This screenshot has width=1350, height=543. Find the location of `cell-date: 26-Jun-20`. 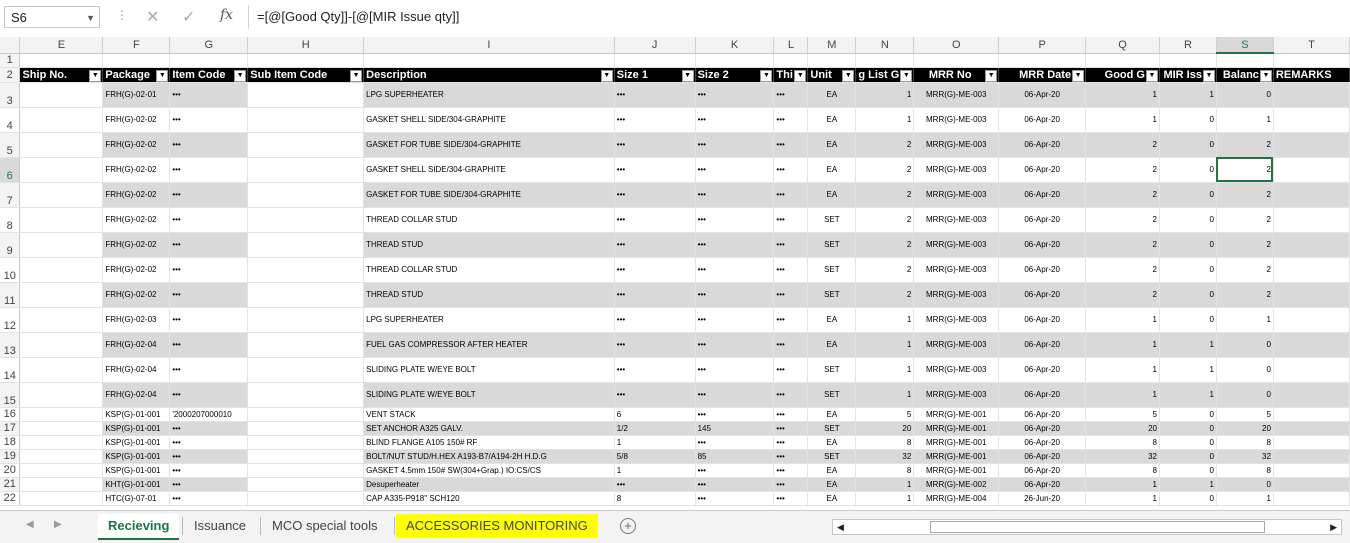

cell-date: 26-Jun-20 is located at coordinates (1042, 498).